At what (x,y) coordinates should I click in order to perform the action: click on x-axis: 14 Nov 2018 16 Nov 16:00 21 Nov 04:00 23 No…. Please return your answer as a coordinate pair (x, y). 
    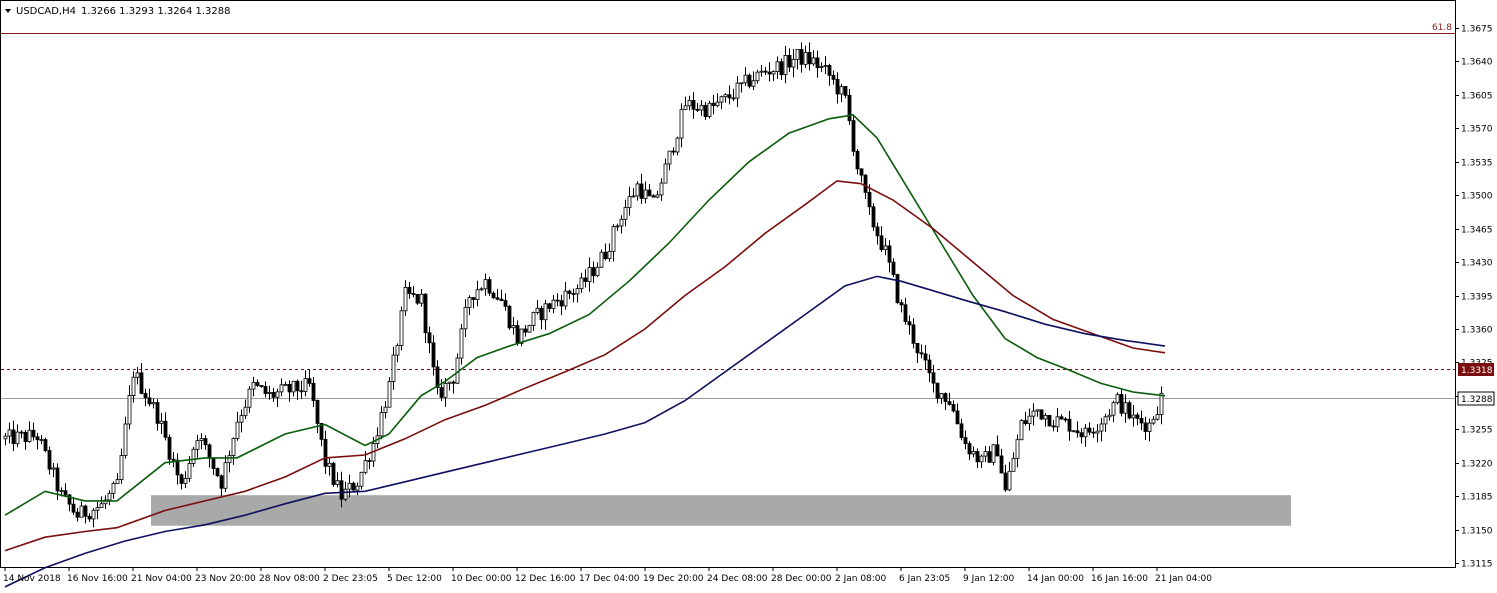
    Looking at the image, I should click on (607, 575).